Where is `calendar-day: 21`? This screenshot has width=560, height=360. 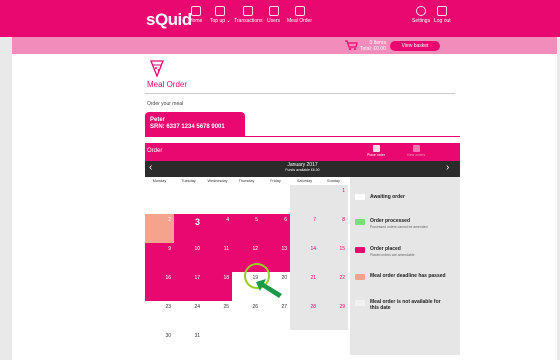 calendar-day: 21 is located at coordinates (304, 286).